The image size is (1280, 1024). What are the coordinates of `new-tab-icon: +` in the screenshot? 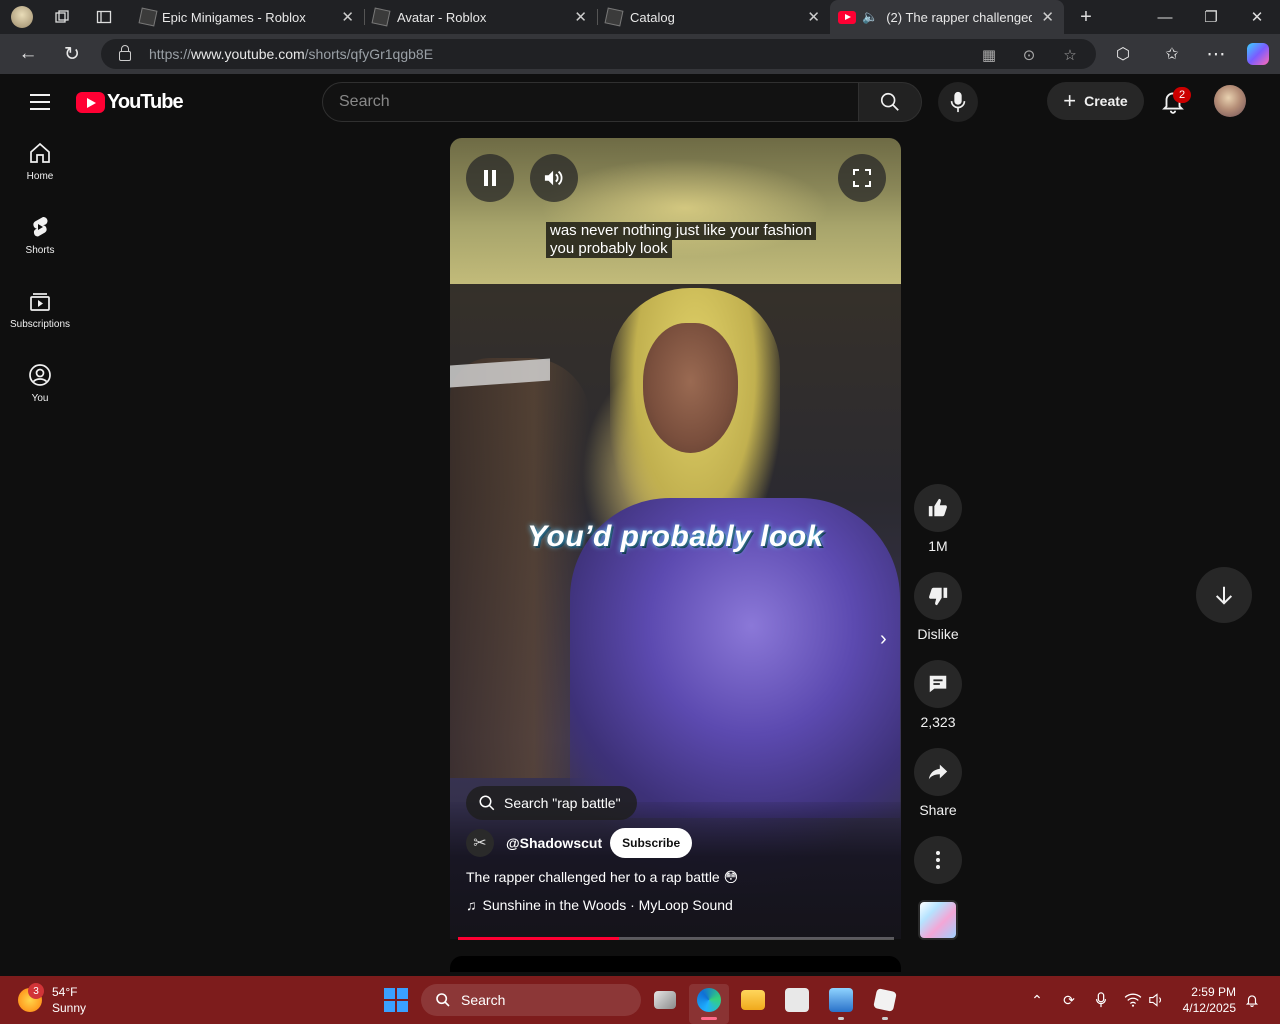 It's located at (1086, 17).